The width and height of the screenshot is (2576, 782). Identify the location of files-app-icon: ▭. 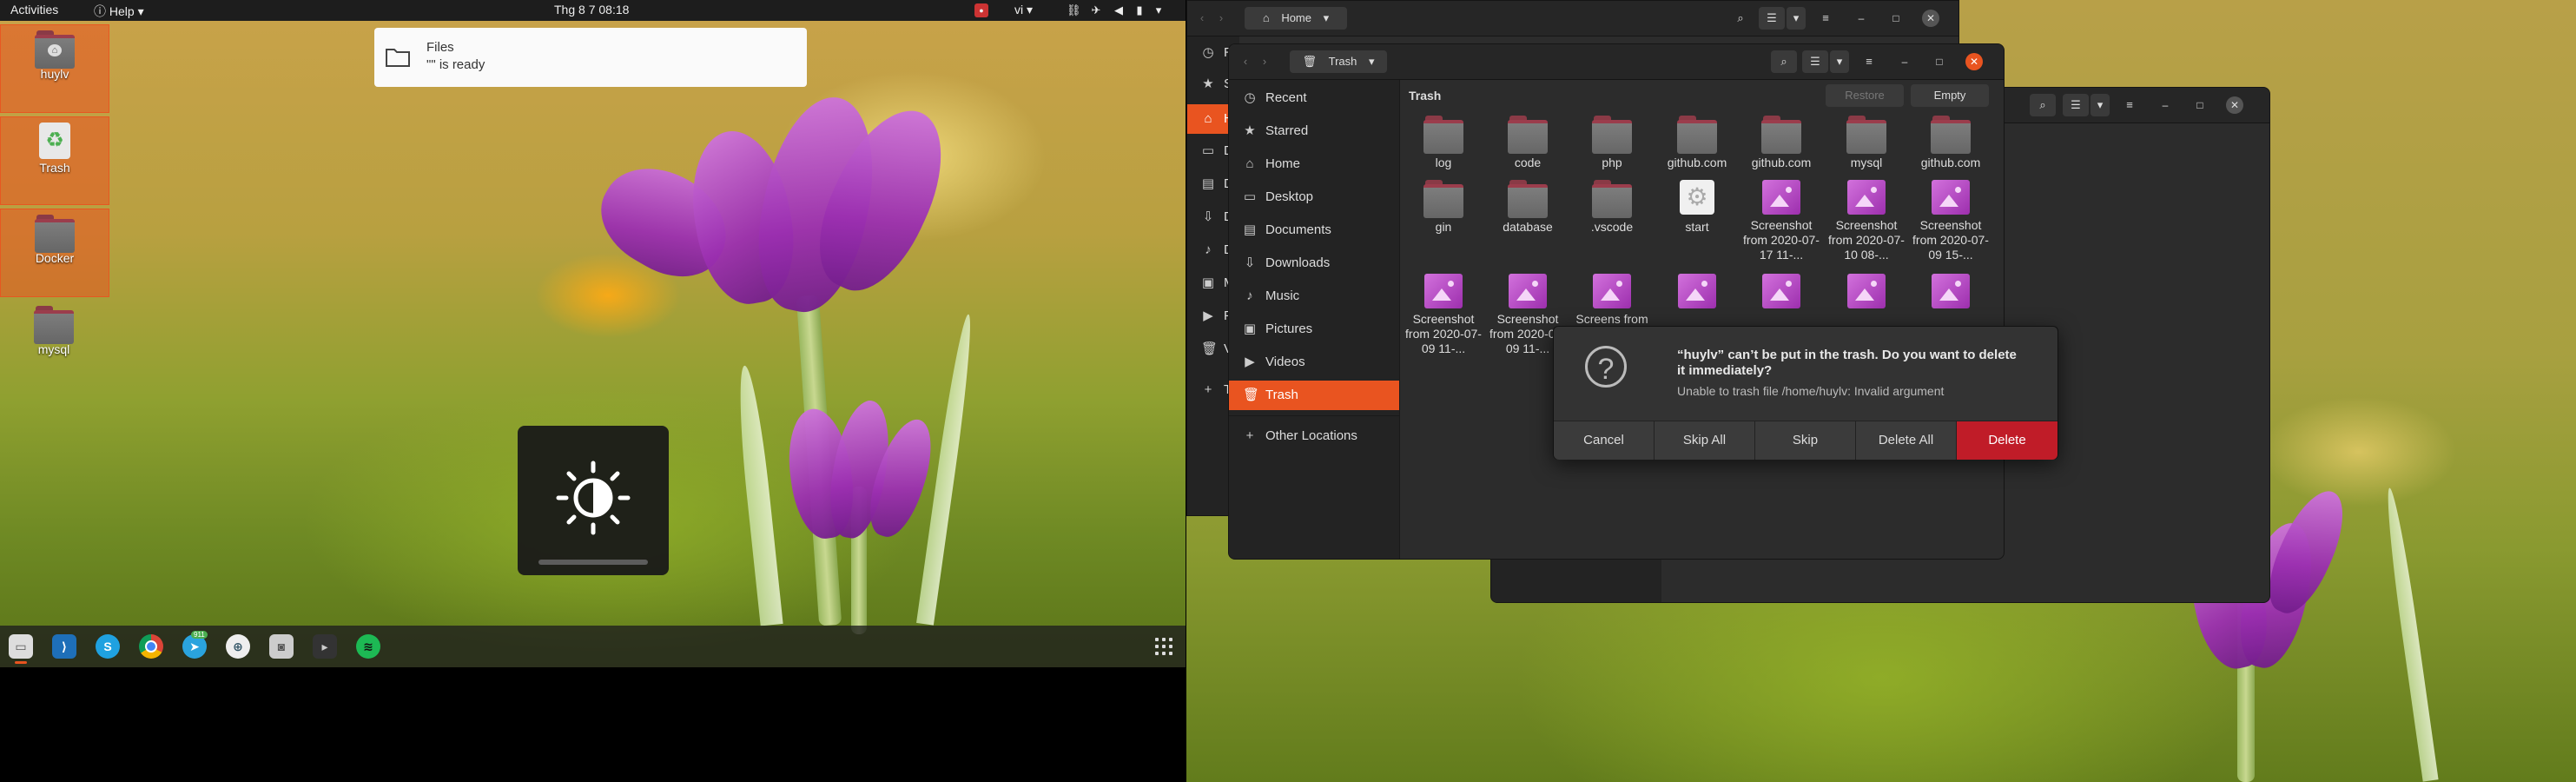
(21, 646).